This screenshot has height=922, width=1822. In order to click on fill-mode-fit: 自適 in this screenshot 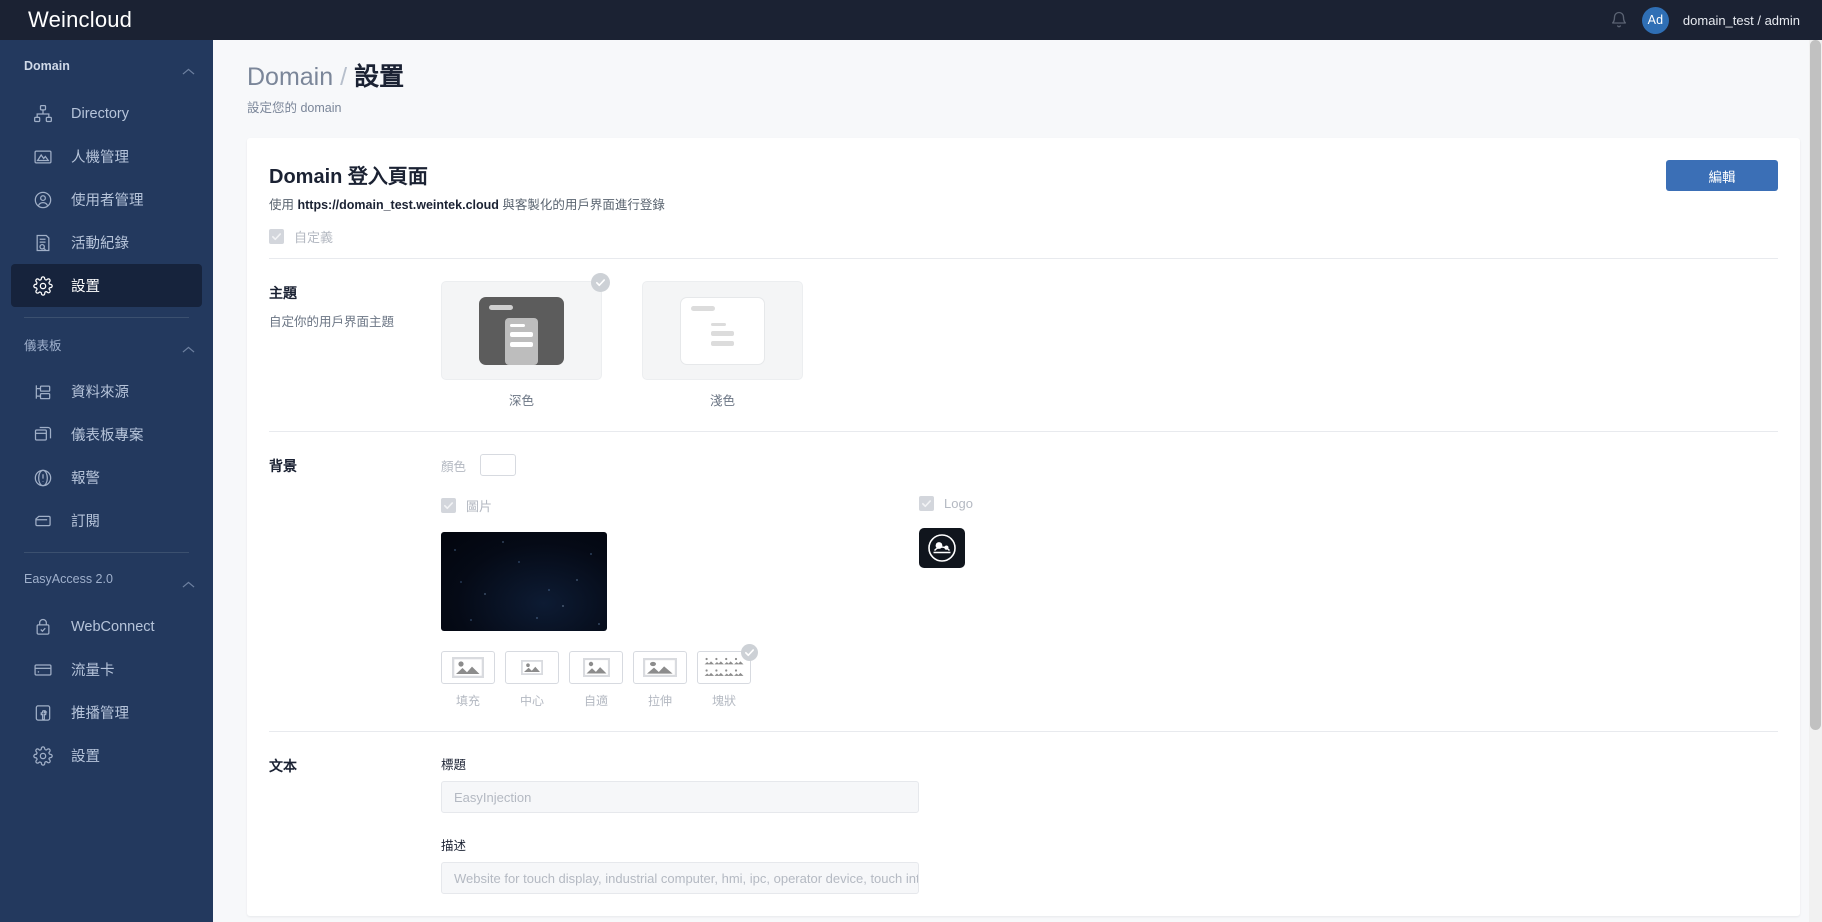, I will do `click(596, 680)`.